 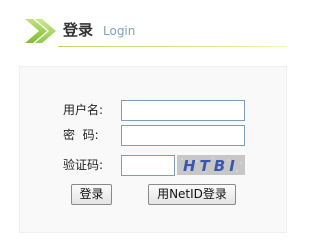 What do you see at coordinates (40, 31) in the screenshot?
I see `arrow-right-icon` at bounding box center [40, 31].